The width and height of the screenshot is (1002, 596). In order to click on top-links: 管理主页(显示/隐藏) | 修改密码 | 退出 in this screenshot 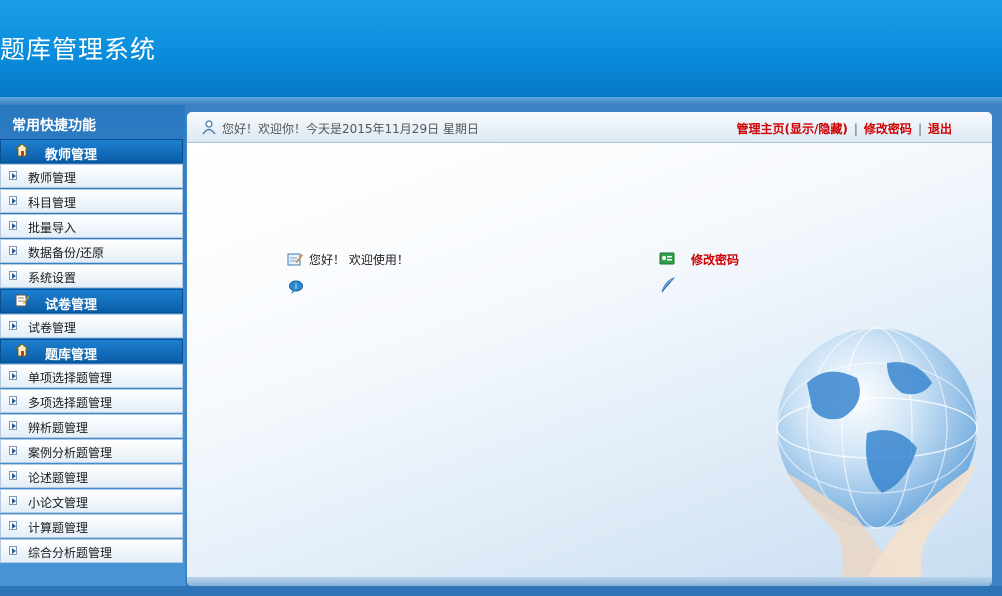, I will do `click(844, 128)`.